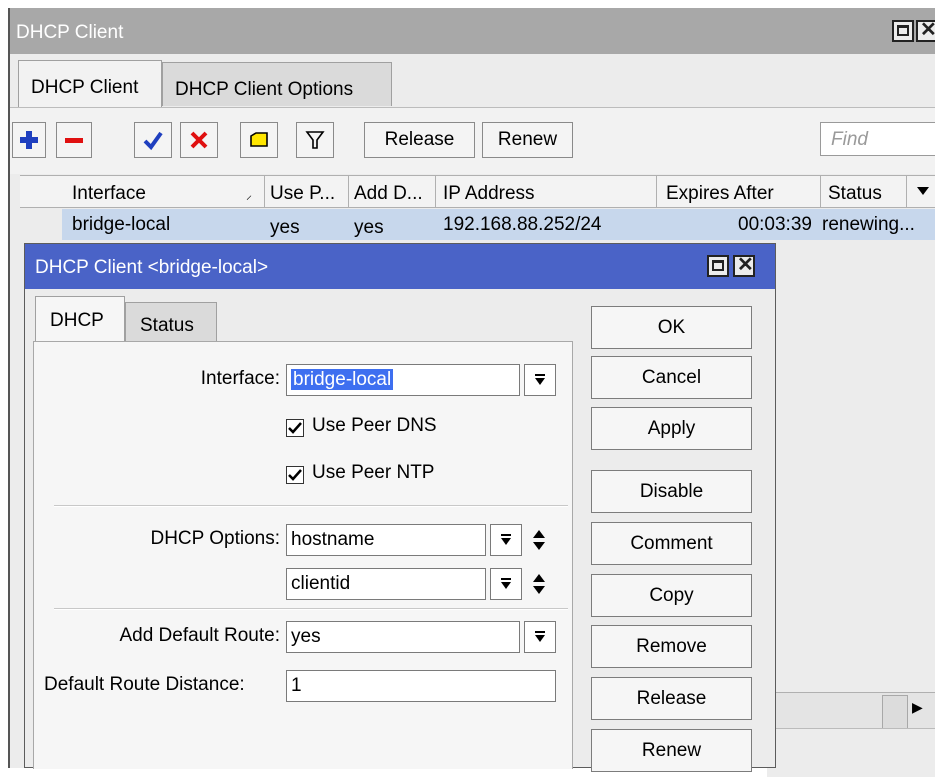  I want to click on plus-icon, so click(29, 140).